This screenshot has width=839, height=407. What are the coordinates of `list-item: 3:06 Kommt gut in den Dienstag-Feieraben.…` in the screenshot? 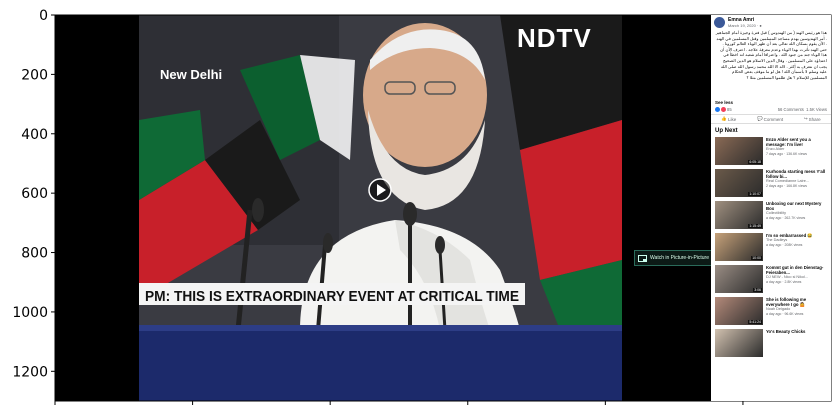 It's located at (771, 280).